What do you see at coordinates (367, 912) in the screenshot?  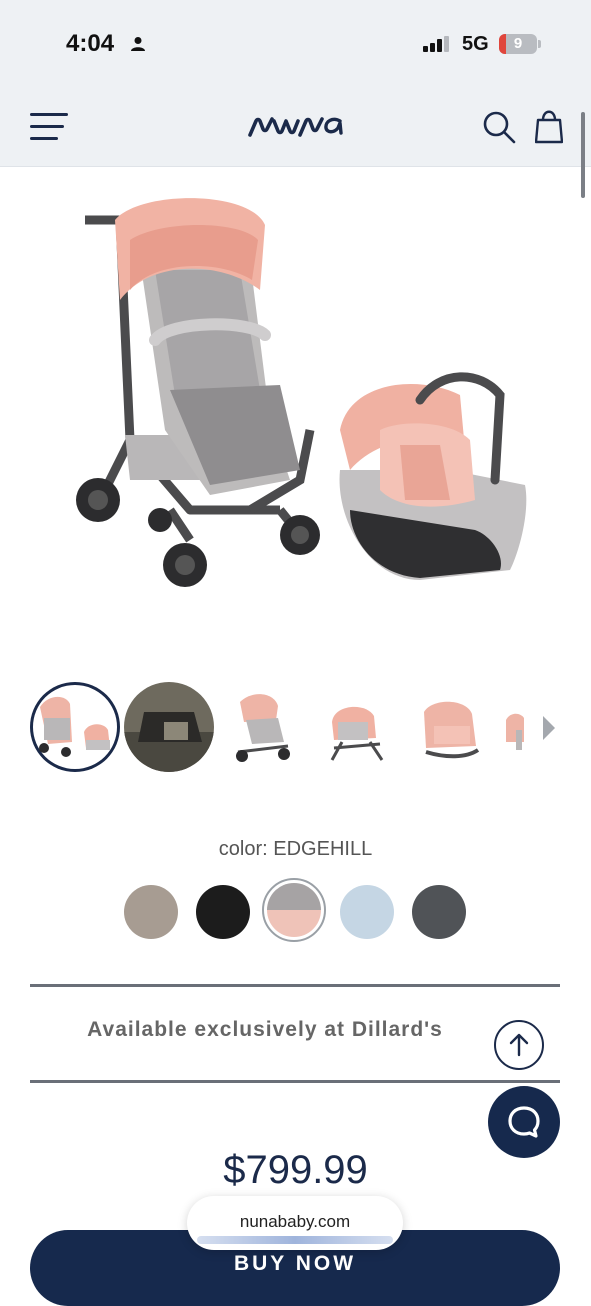 I see `swatch-light-blue` at bounding box center [367, 912].